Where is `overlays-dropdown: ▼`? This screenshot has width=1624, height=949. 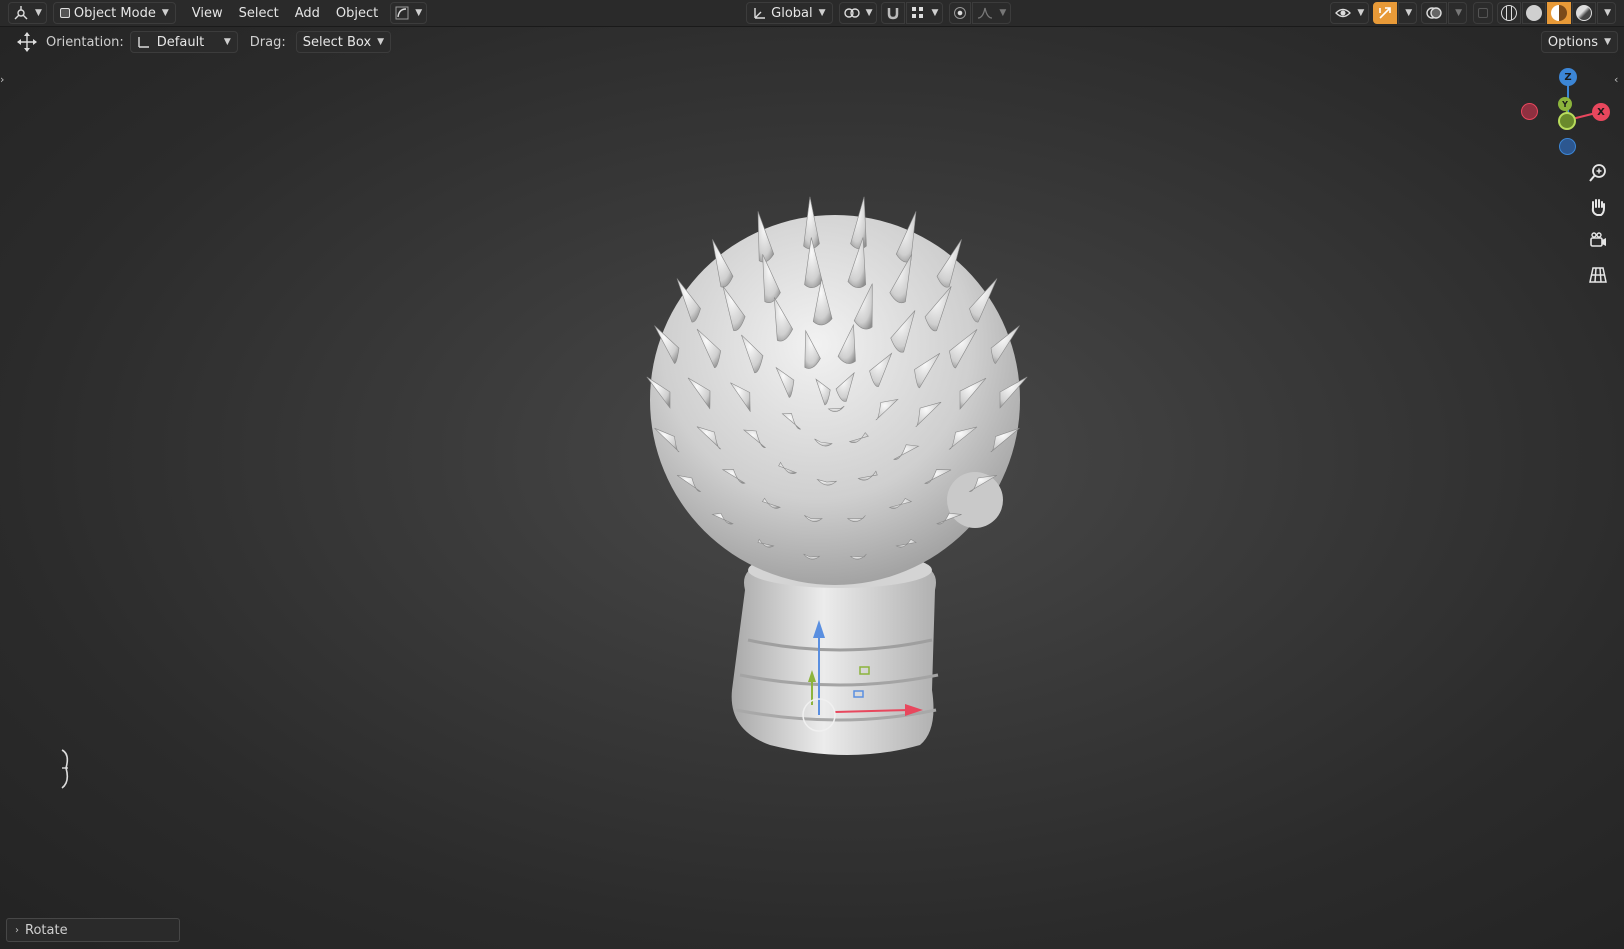 overlays-dropdown: ▼ is located at coordinates (1458, 13).